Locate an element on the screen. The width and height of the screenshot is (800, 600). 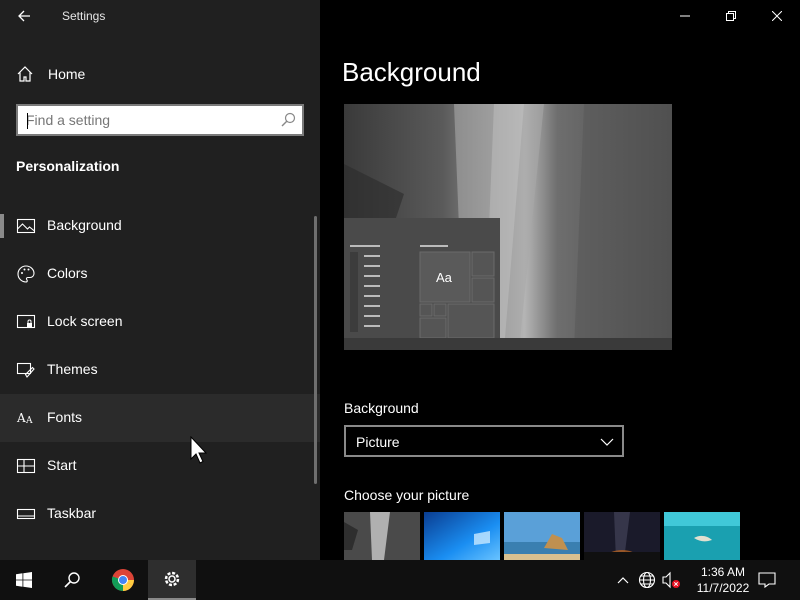
volume-tray-button is located at coordinates (671, 580).